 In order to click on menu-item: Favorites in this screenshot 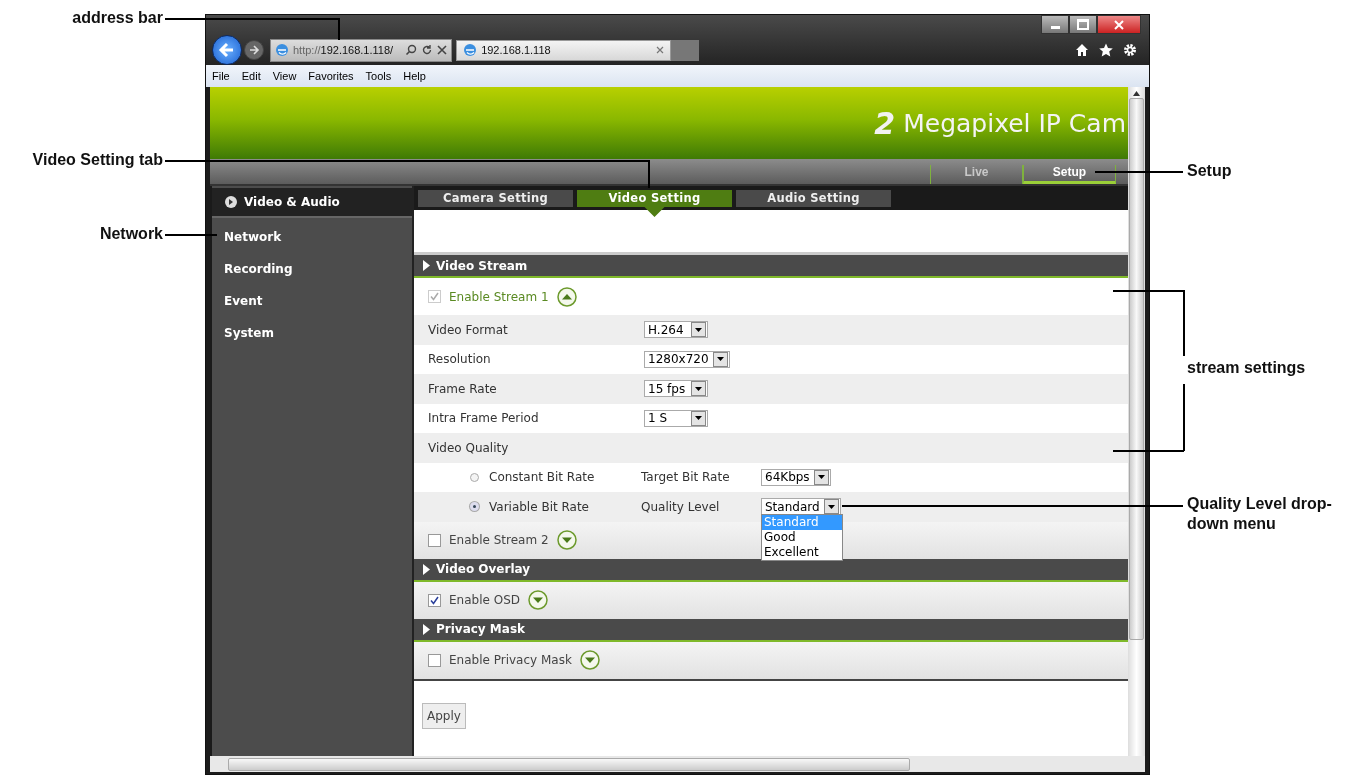, I will do `click(331, 76)`.